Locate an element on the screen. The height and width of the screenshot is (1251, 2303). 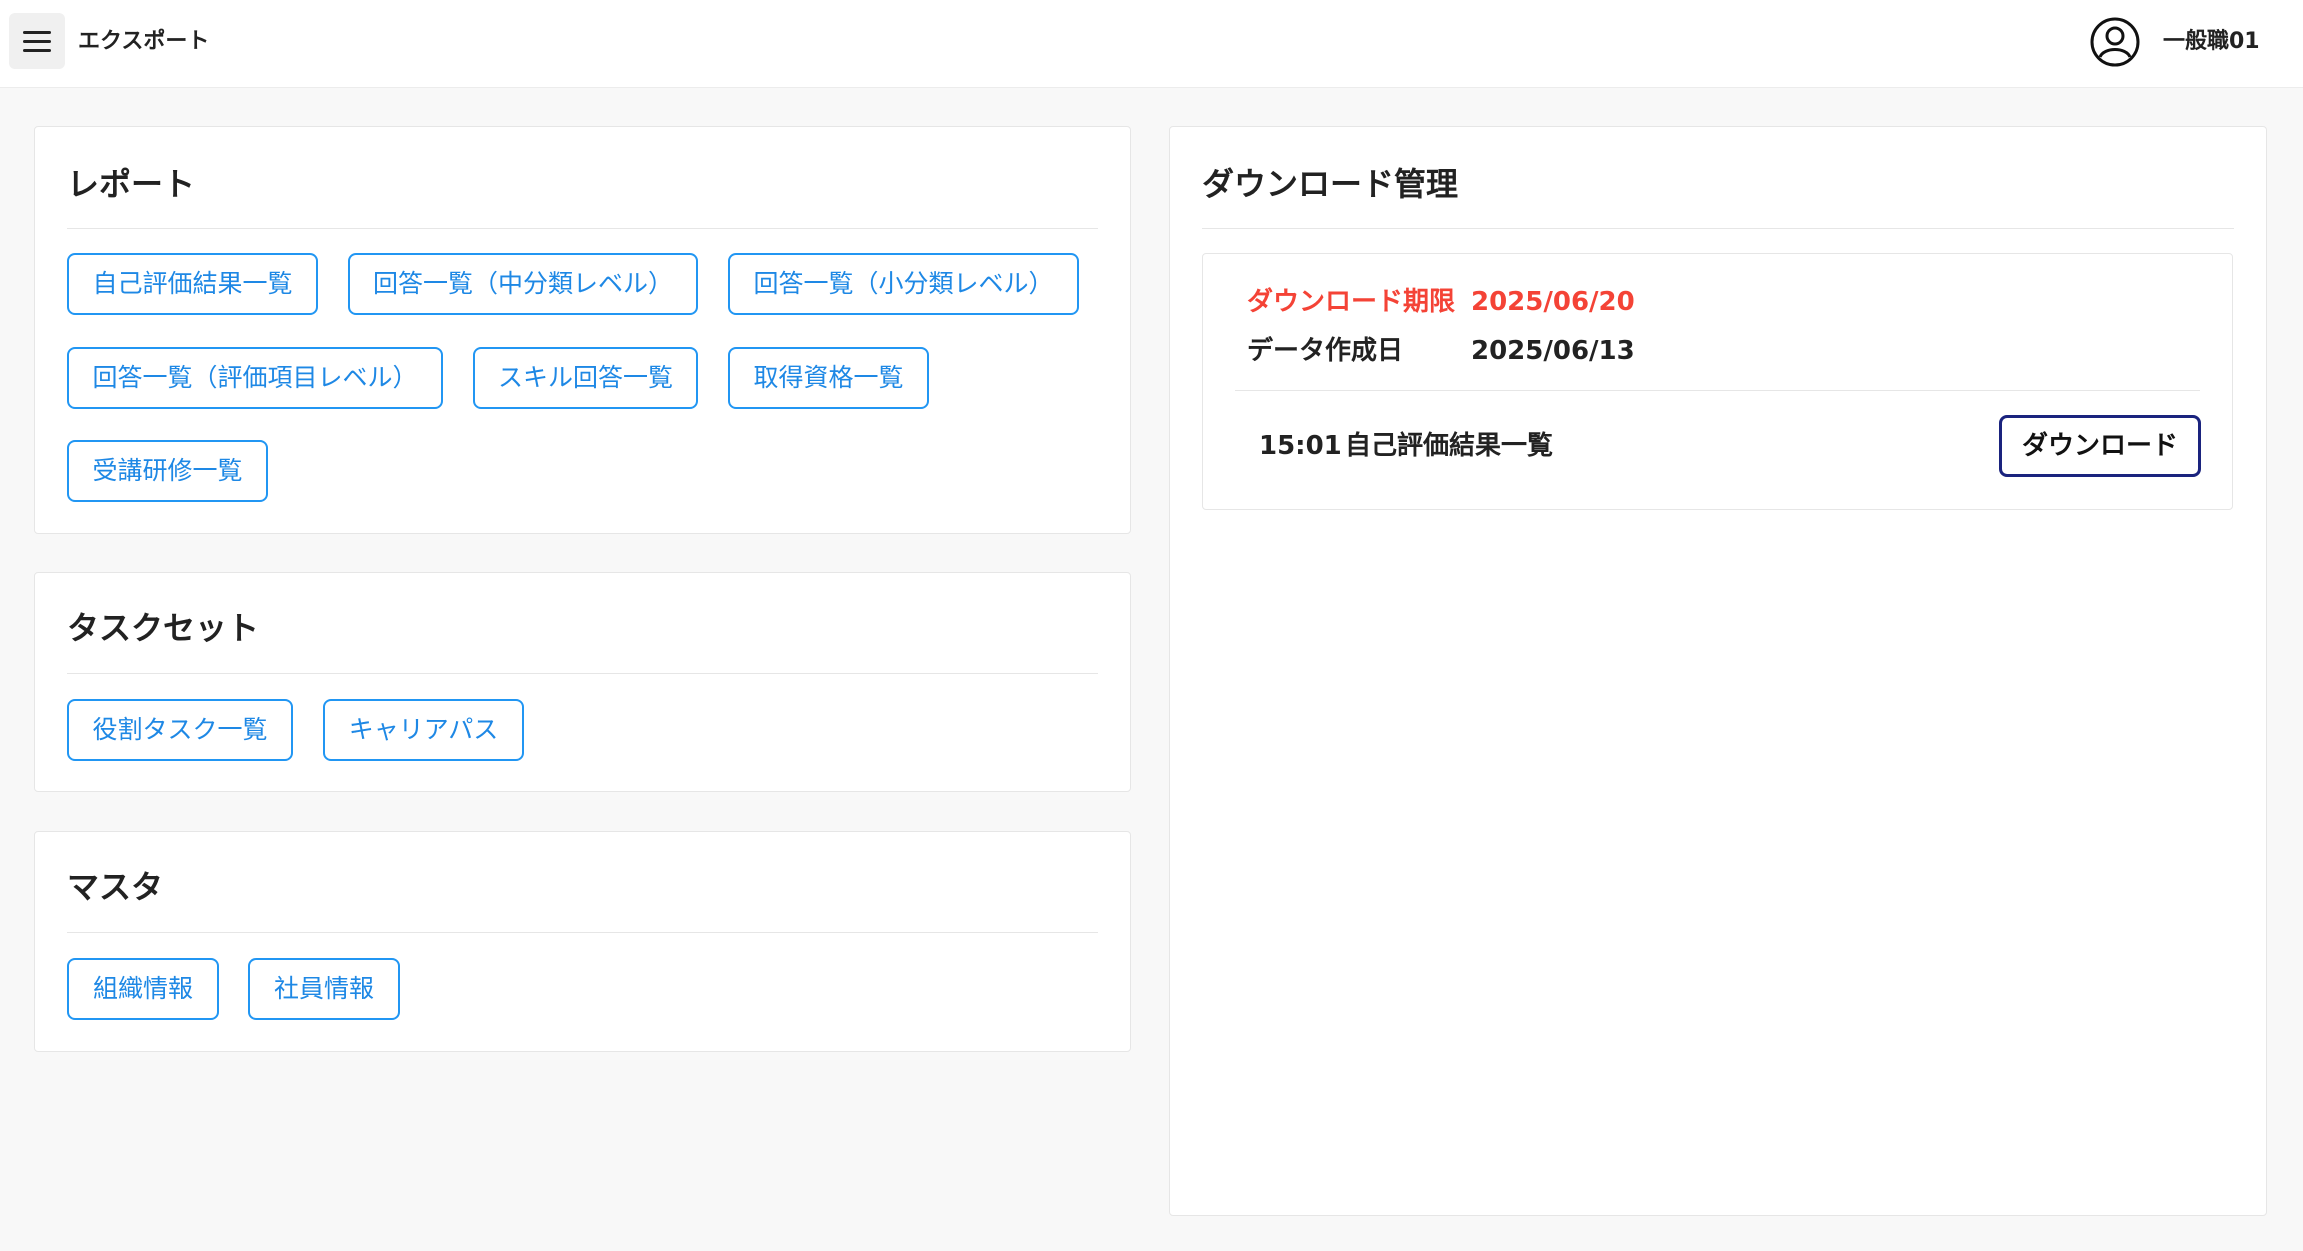
top-app-bar: エクスポート 一般職01 is located at coordinates (1151, 44).